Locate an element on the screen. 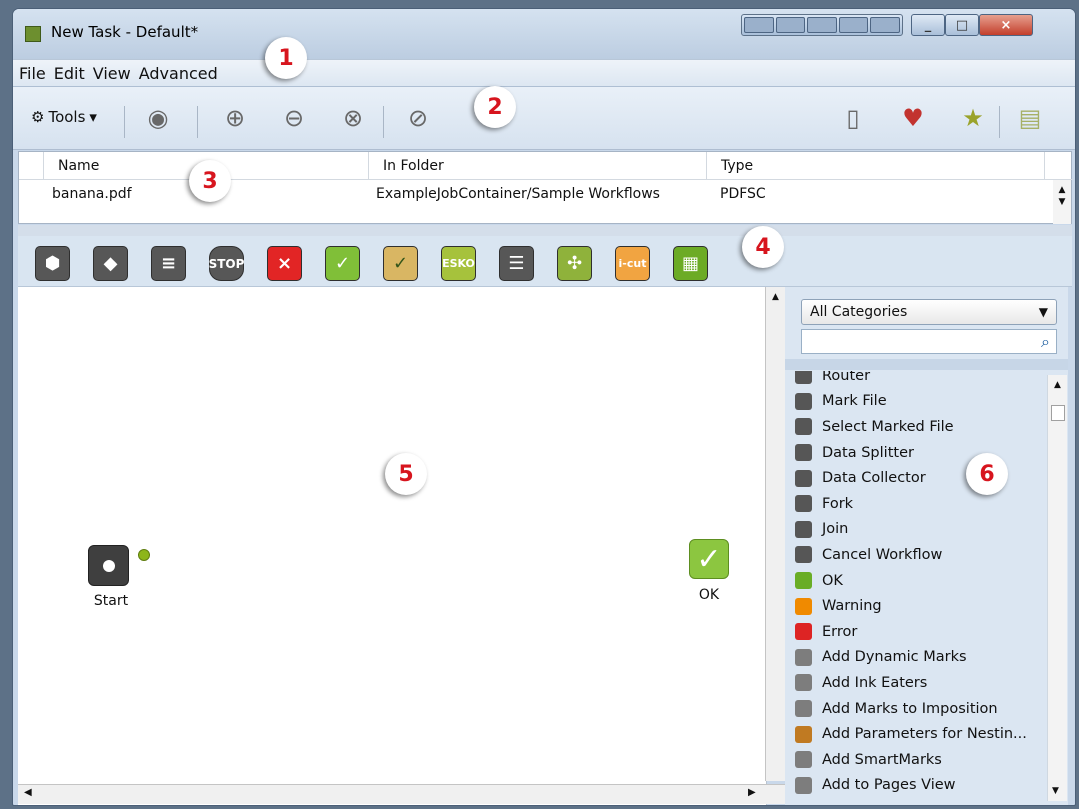  tool-item-label: Error is located at coordinates (840, 631).